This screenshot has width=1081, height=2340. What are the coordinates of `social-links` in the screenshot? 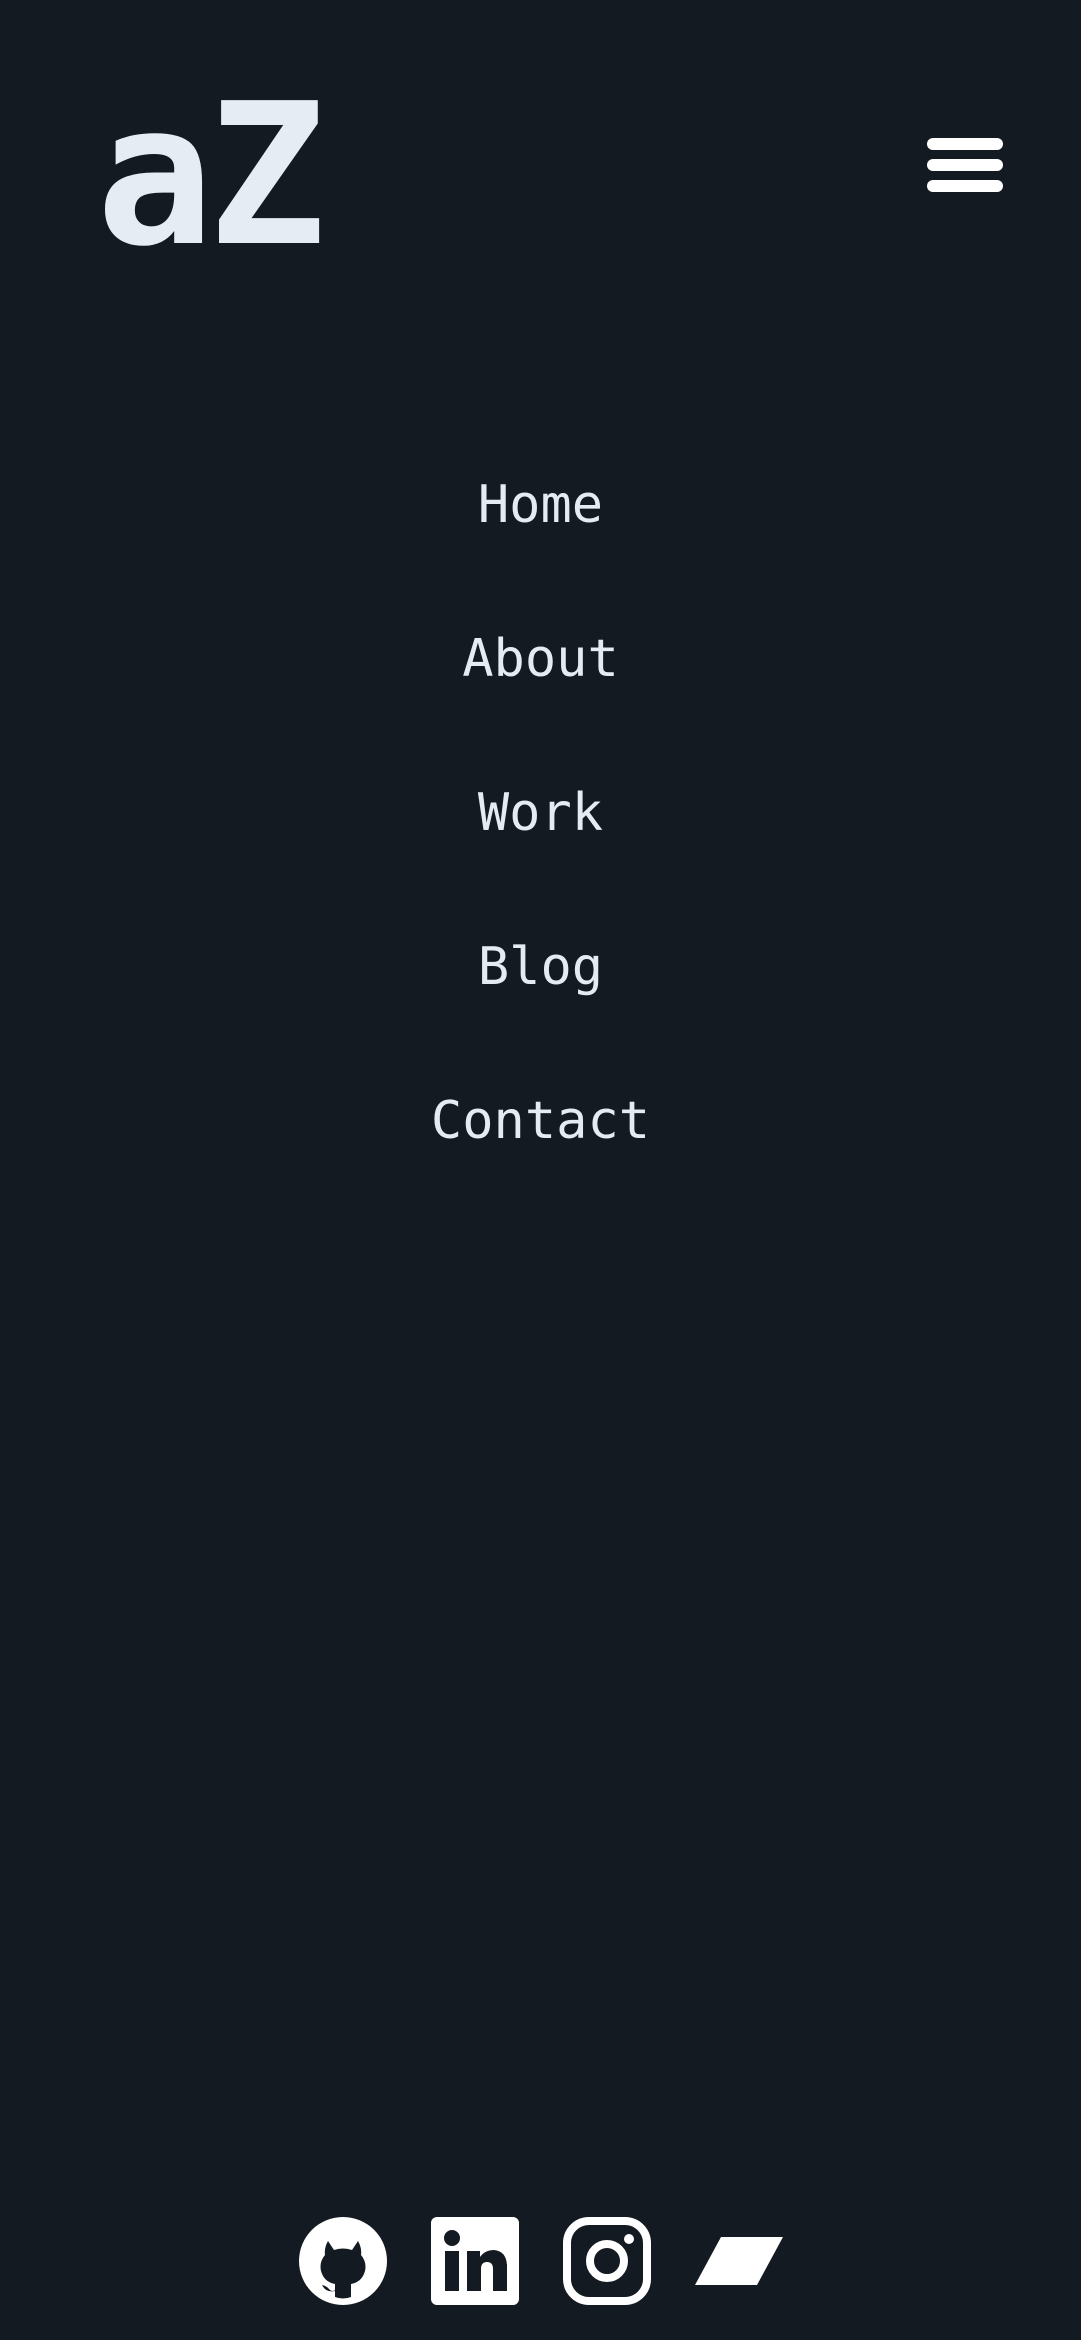 It's located at (540, 2261).